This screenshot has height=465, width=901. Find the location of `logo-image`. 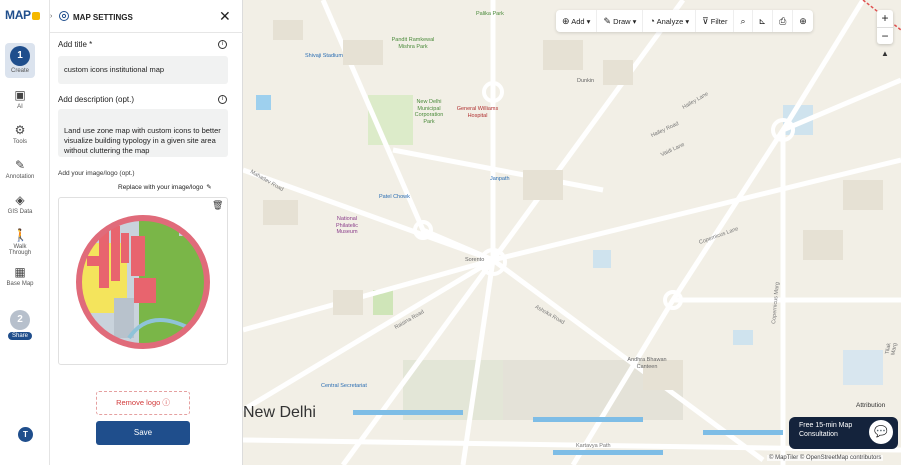

logo-image is located at coordinates (143, 282).